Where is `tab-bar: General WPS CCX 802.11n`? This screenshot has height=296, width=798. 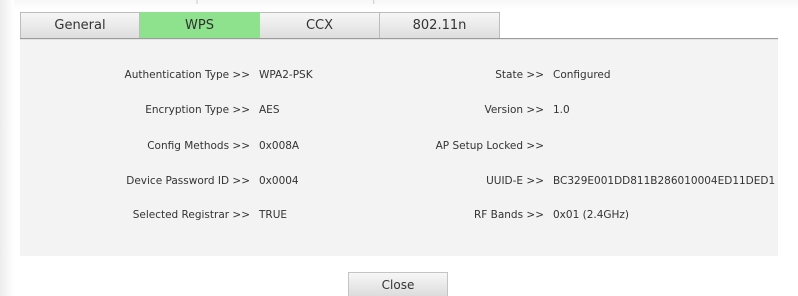
tab-bar: General WPS CCX 802.11n is located at coordinates (260, 25).